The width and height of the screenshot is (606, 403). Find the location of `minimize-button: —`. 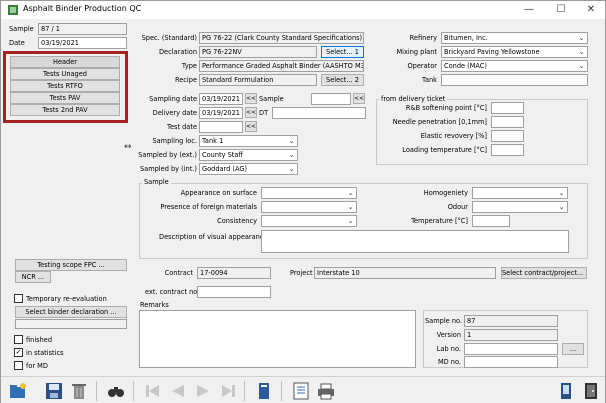

minimize-button: — is located at coordinates (529, 10).